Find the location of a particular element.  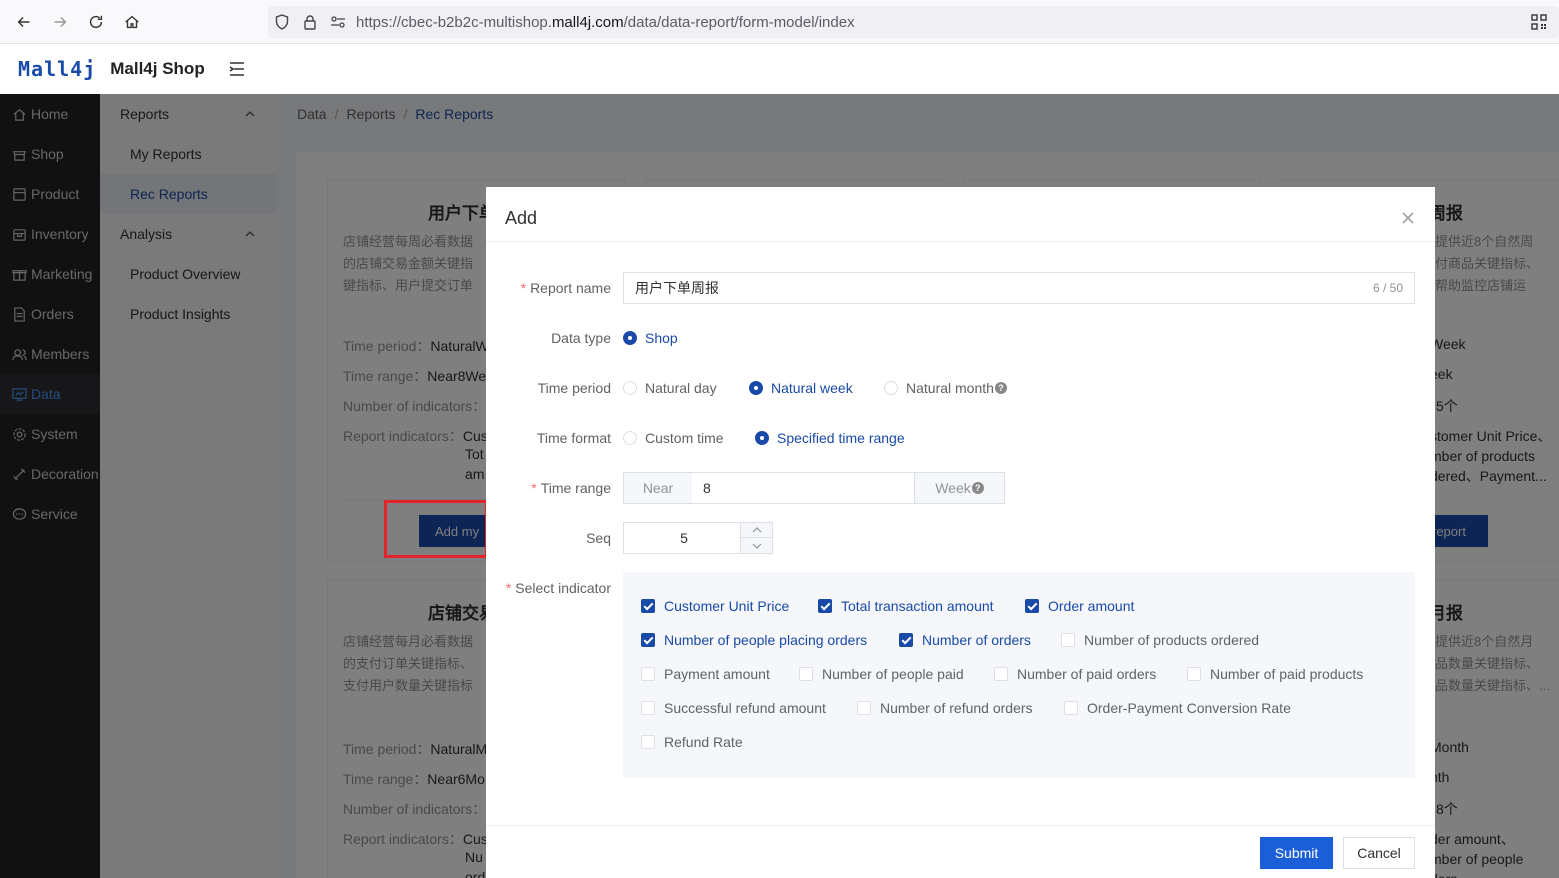

char-count: 6 / 50 is located at coordinates (1387, 288).